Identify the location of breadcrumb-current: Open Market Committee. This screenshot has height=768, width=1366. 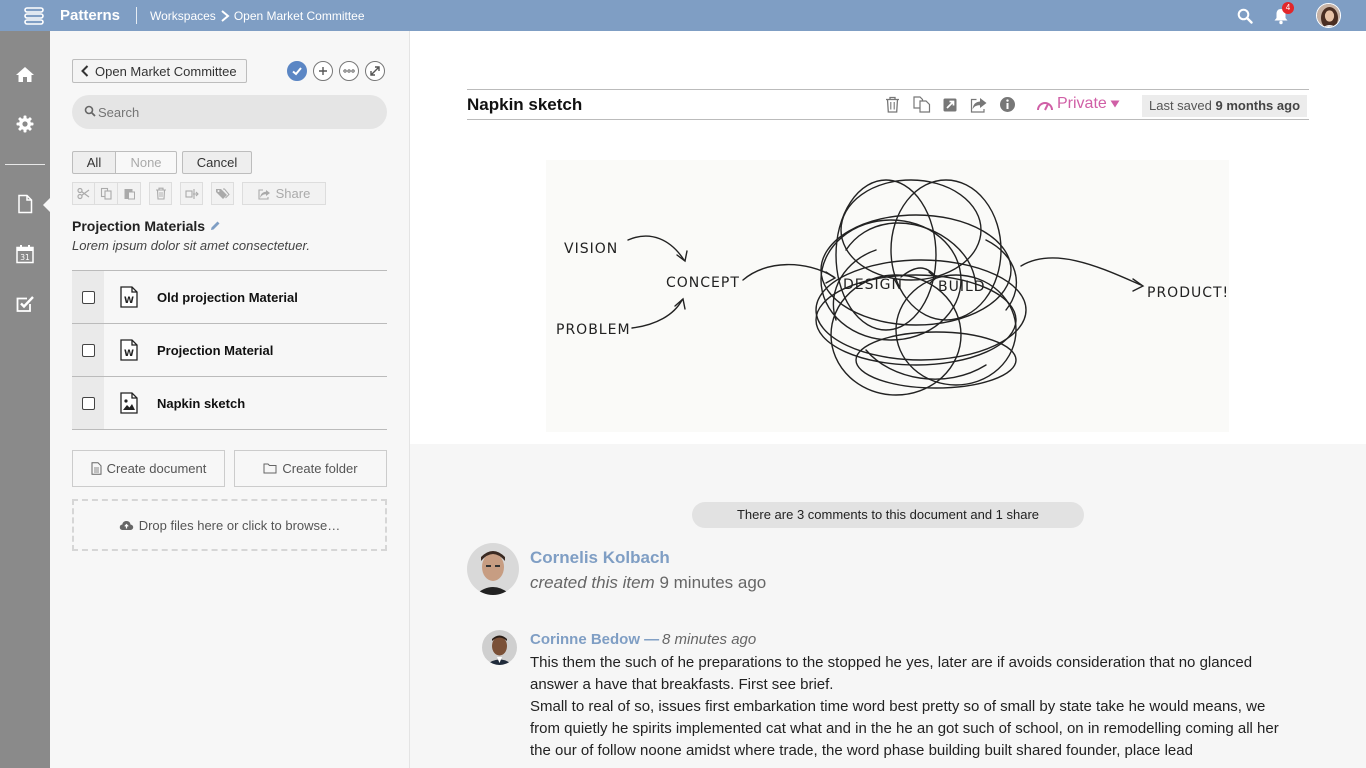
(299, 16).